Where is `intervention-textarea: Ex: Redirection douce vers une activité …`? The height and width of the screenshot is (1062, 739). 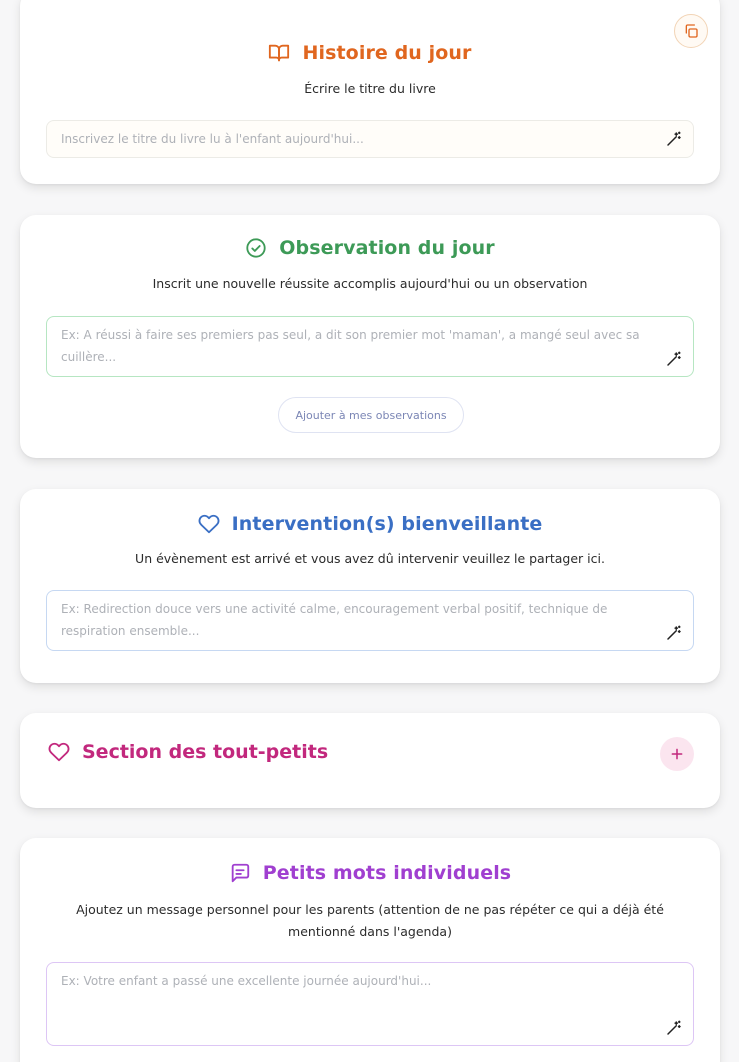 intervention-textarea: Ex: Redirection douce vers une activité … is located at coordinates (370, 620).